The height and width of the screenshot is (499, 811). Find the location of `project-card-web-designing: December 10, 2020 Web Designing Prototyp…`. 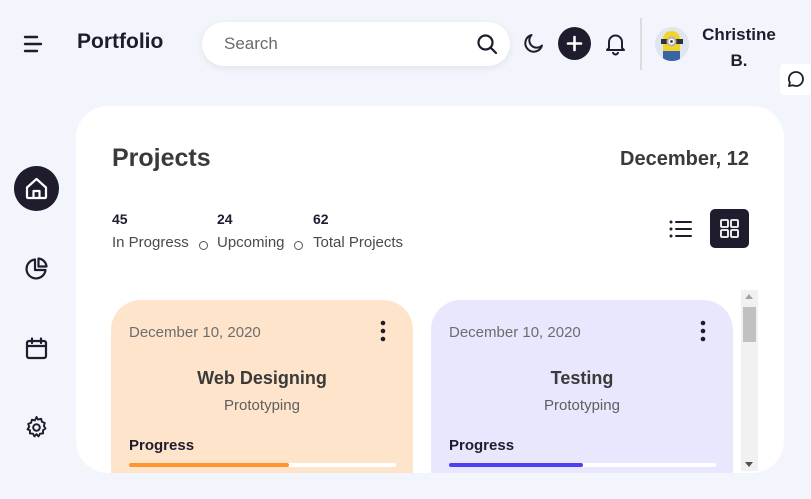

project-card-web-designing: December 10, 2020 Web Designing Prototyp… is located at coordinates (262, 386).